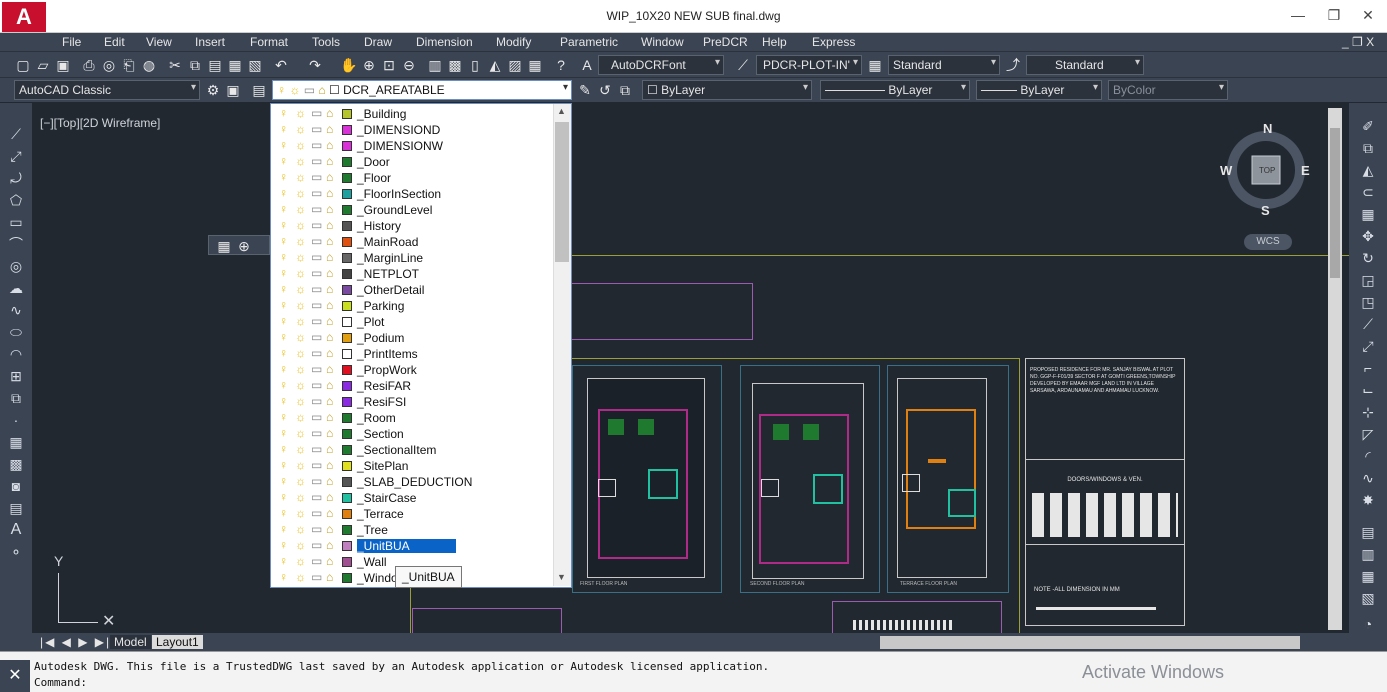  What do you see at coordinates (455, 65) in the screenshot?
I see `design-center-icon: ▩` at bounding box center [455, 65].